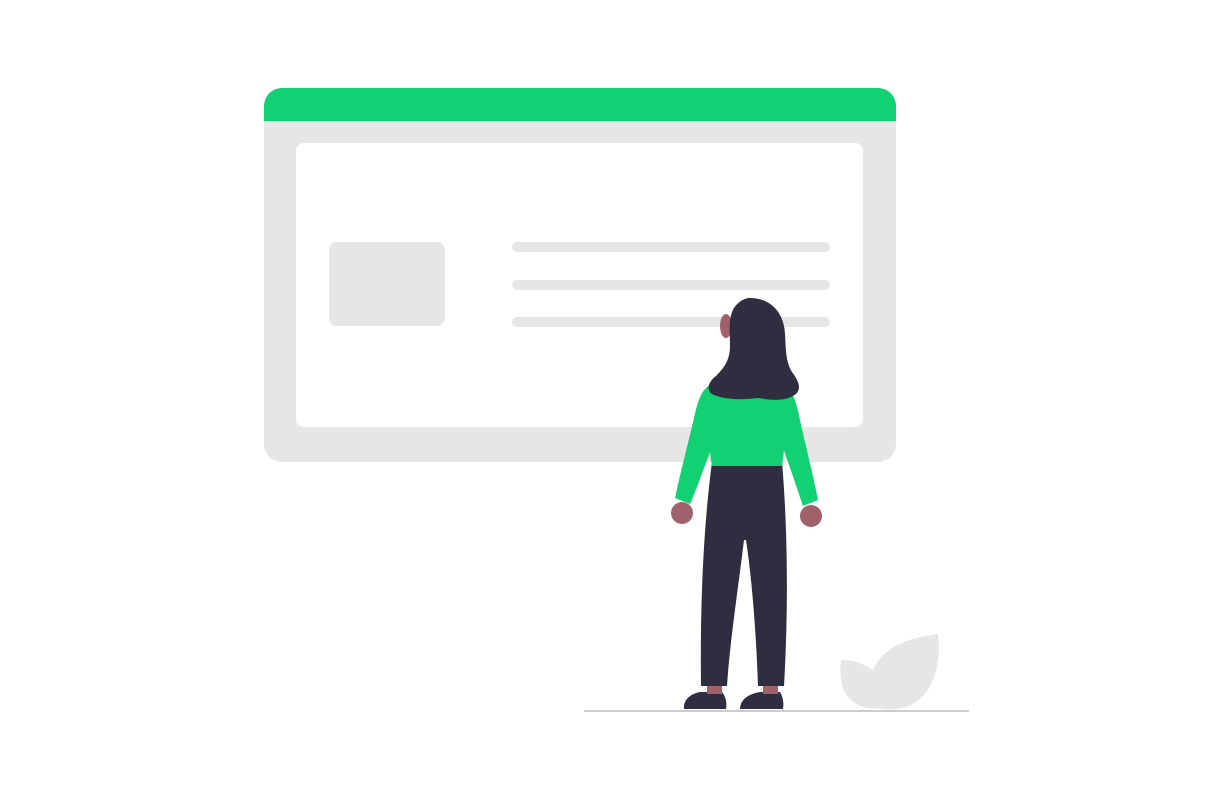 The width and height of the screenshot is (1232, 800). Describe the element at coordinates (682, 513) in the screenshot. I see `left-hand` at that location.